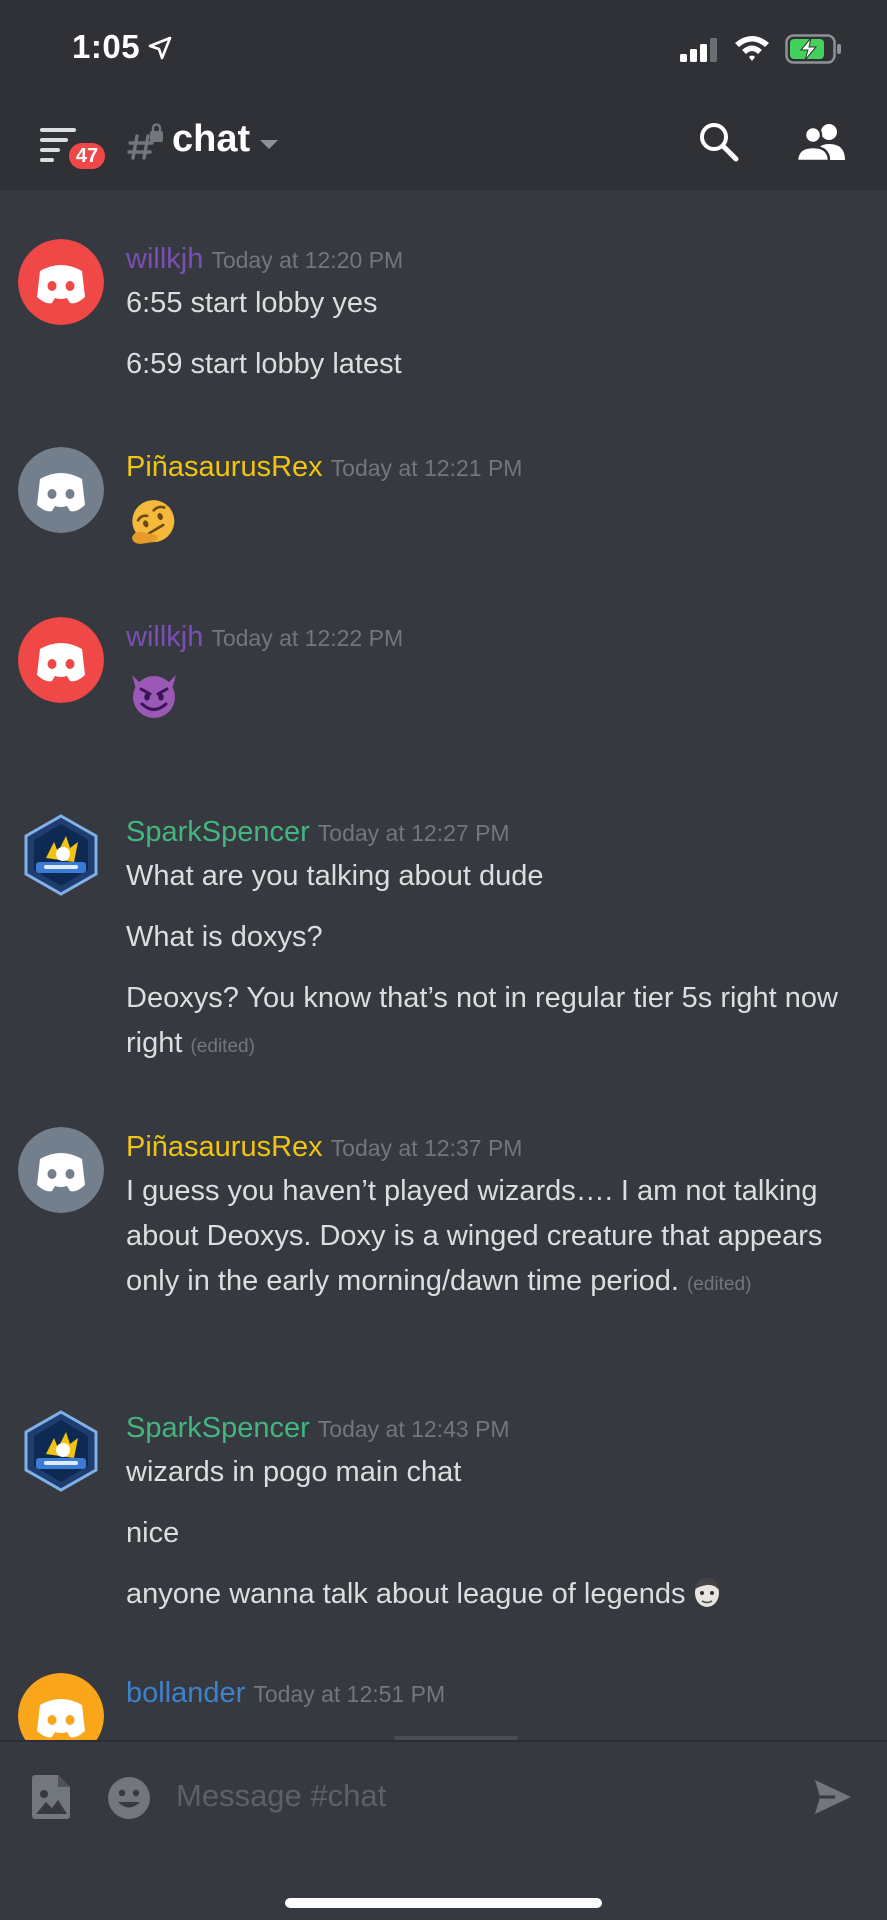 Image resolution: width=887 pixels, height=1920 pixels. What do you see at coordinates (87, 156) in the screenshot?
I see `unread-badge: 47` at bounding box center [87, 156].